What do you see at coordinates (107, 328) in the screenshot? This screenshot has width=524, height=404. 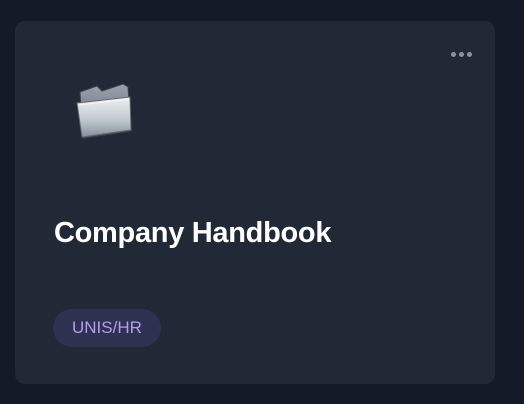 I see `tag-badge: UNIS/HR` at bounding box center [107, 328].